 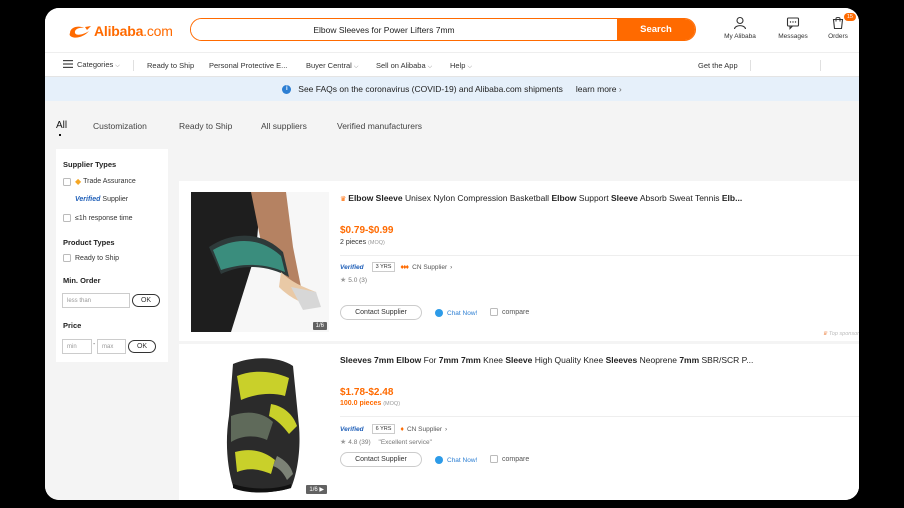 I want to click on trade-assurance-label: Trade Assurance, so click(x=109, y=181).